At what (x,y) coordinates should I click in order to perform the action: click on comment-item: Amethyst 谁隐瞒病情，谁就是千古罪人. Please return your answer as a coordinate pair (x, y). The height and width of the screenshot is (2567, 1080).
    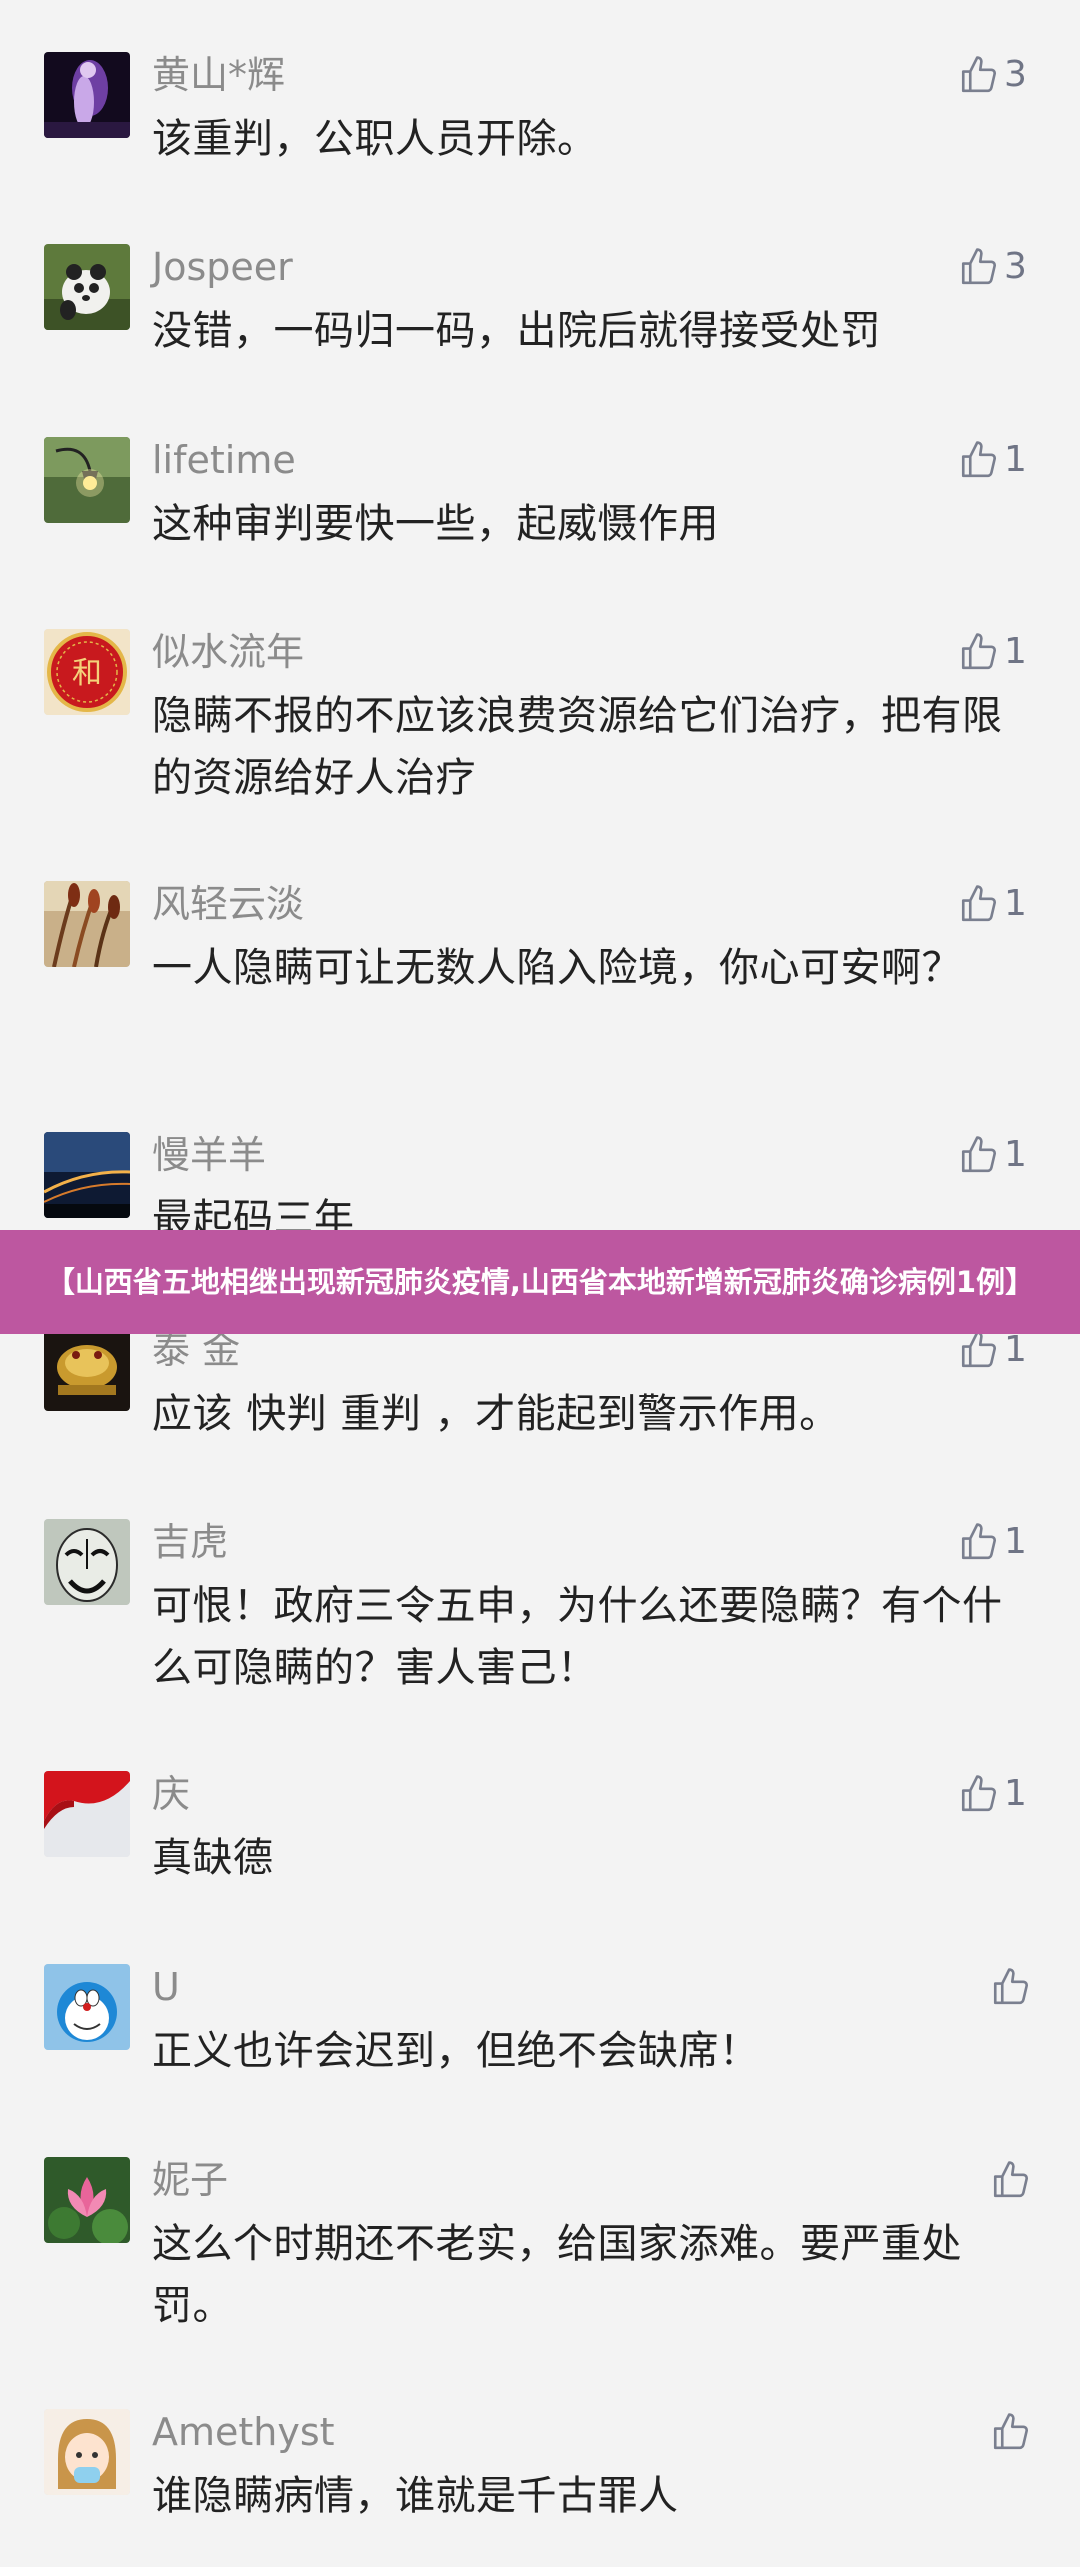
    Looking at the image, I should click on (540, 2463).